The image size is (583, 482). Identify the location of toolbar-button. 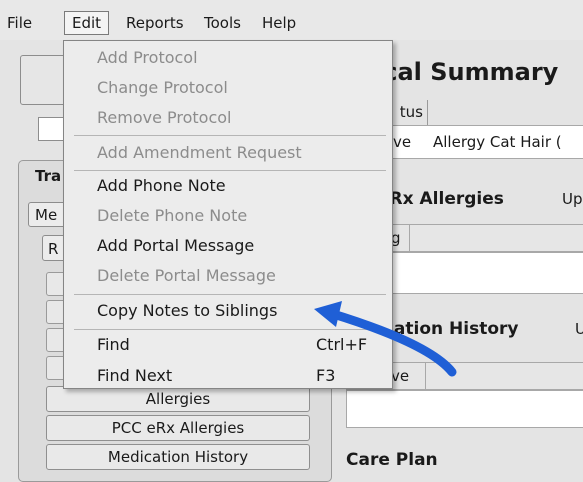
(43, 80).